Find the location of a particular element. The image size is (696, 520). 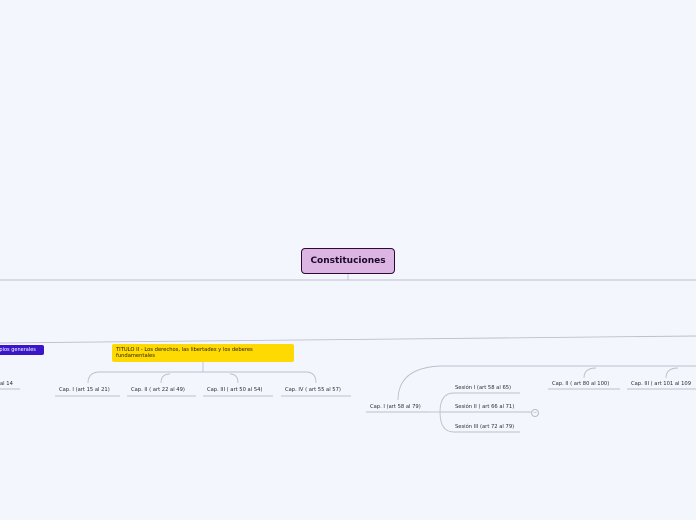

subtopic-cap-i-58: Cap. I (art 58 al 79) is located at coordinates (395, 407).